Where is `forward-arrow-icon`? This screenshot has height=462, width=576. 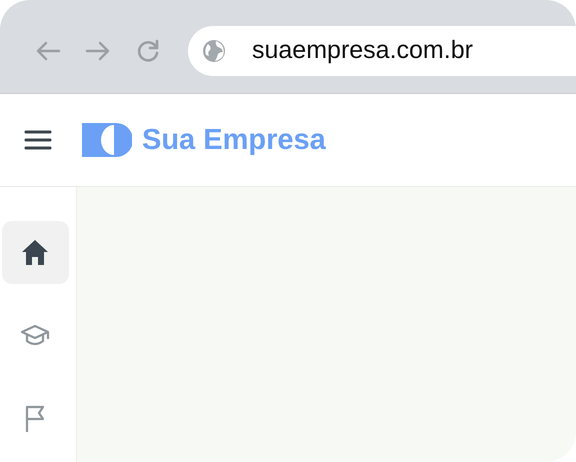
forward-arrow-icon is located at coordinates (98, 51).